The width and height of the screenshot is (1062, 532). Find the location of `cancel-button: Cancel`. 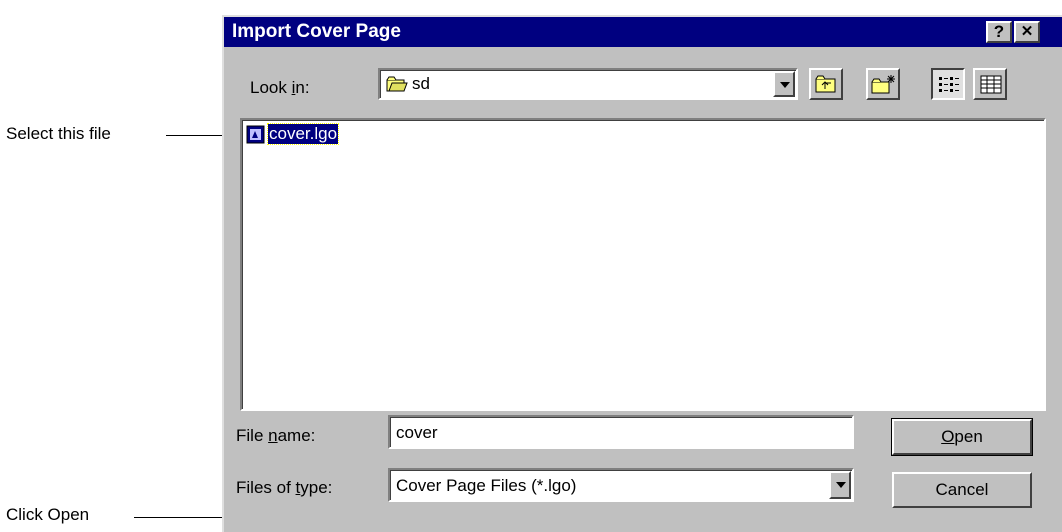

cancel-button: Cancel is located at coordinates (962, 490).